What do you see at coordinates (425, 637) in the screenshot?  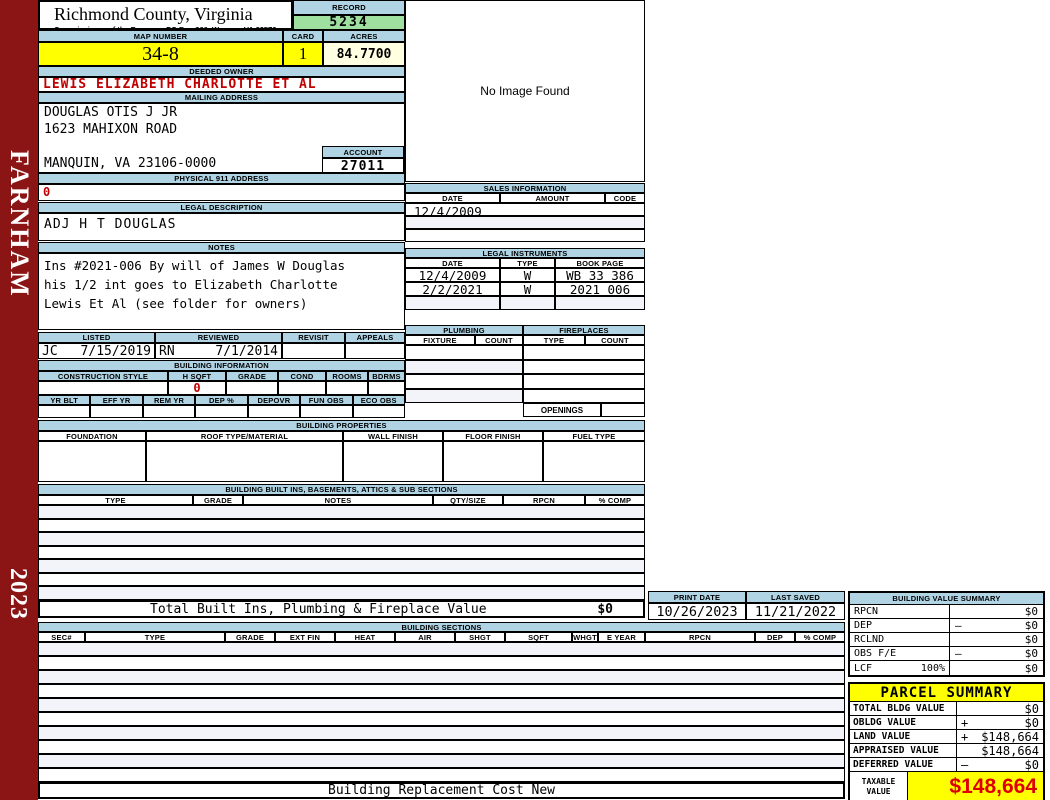 I see `sec-air-label: AIR` at bounding box center [425, 637].